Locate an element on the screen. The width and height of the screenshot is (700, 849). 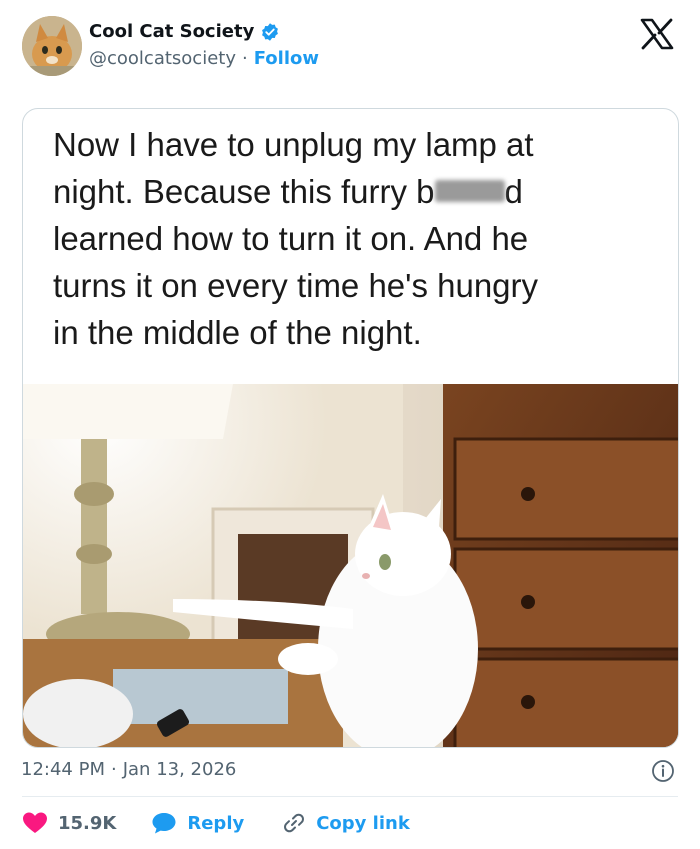
author-name: Cool Cat Society is located at coordinates (171, 31).